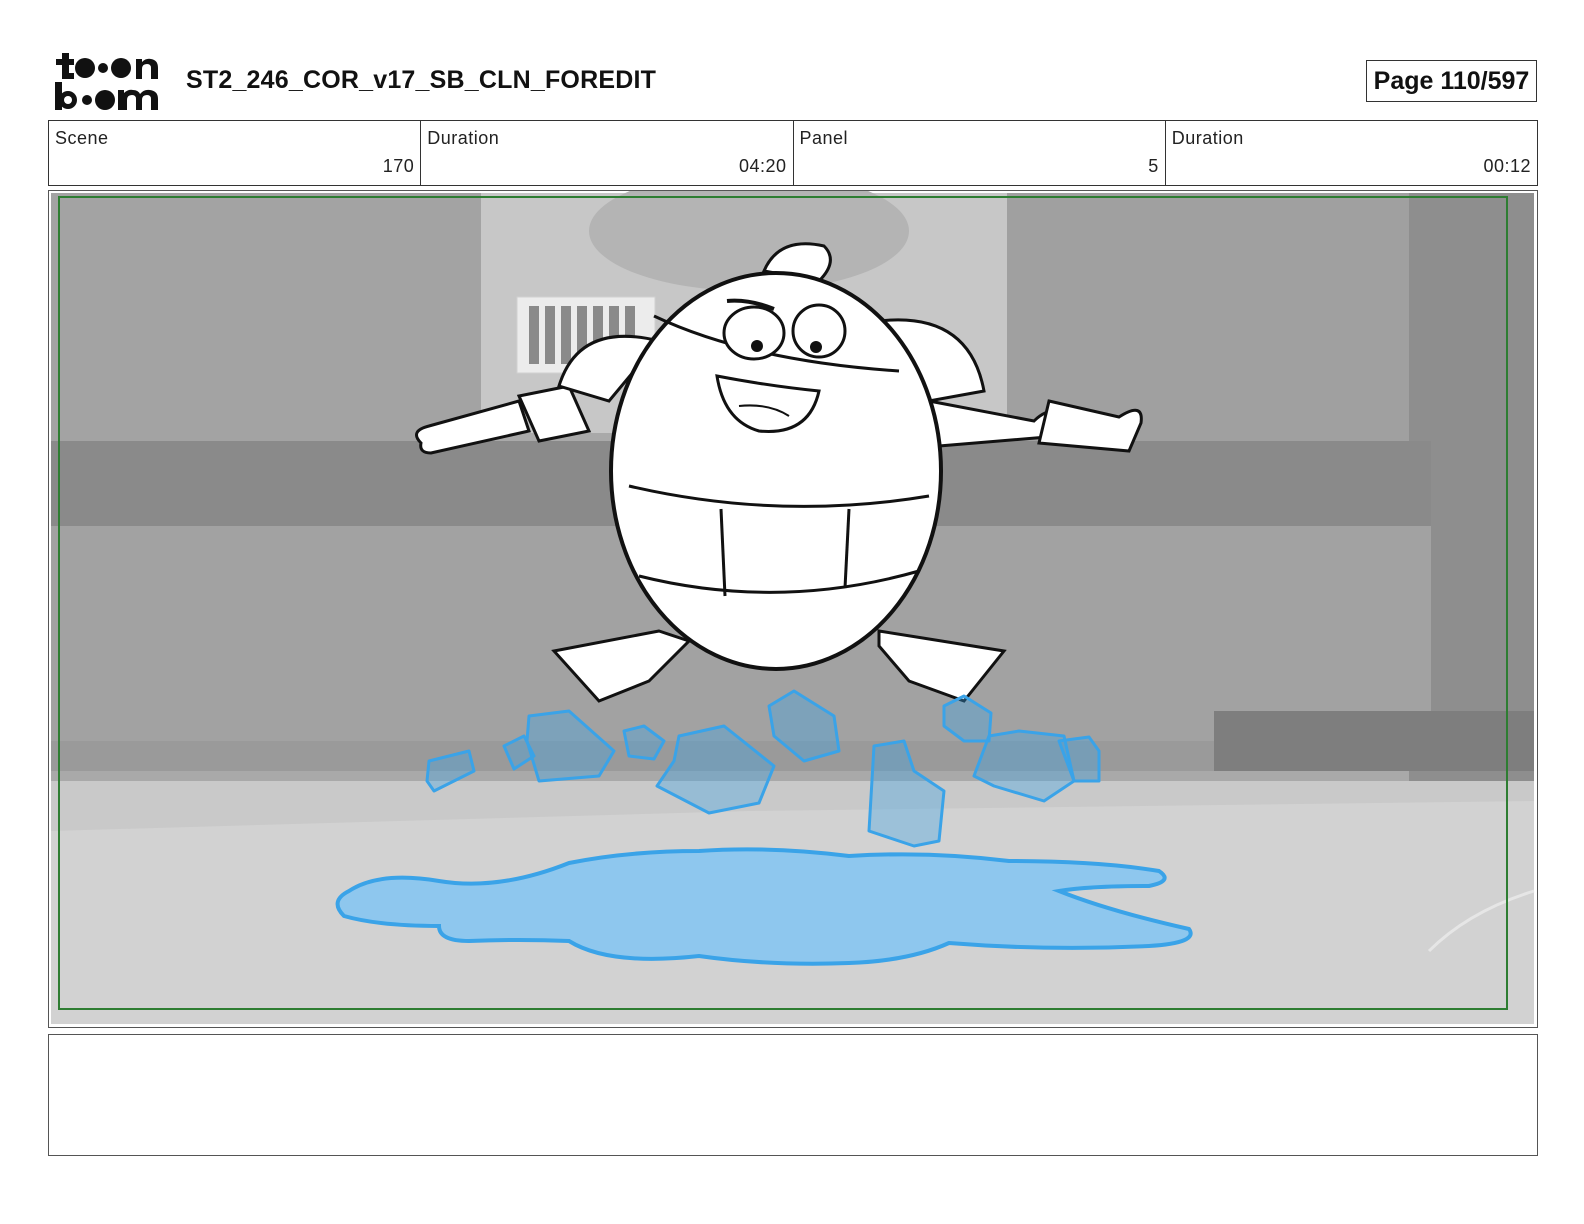 The image size is (1584, 1224). Describe the element at coordinates (235, 153) in the screenshot. I see `scene-cell: Scene 170` at that location.